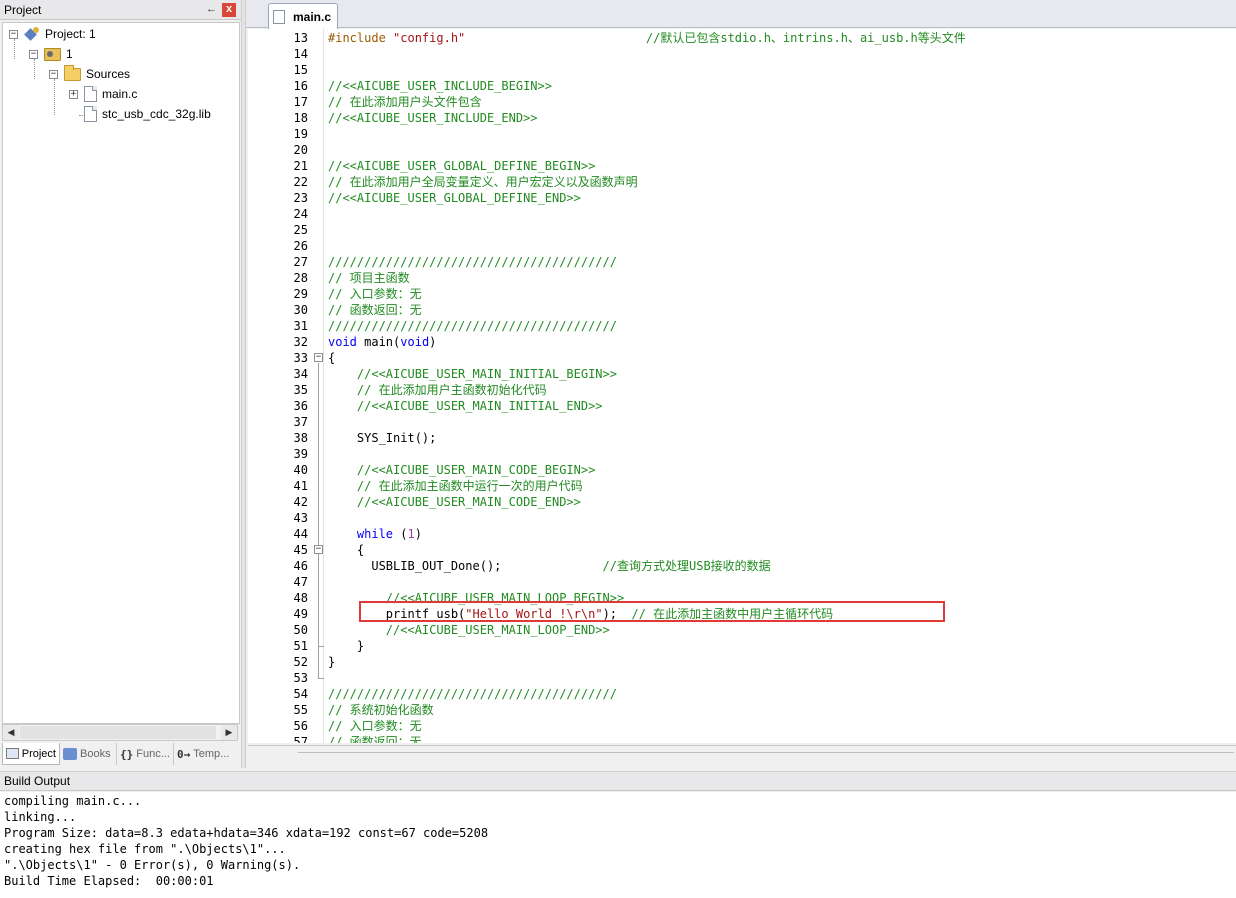 The height and width of the screenshot is (898, 1236). What do you see at coordinates (300, 726) in the screenshot?
I see `line-number: 56` at bounding box center [300, 726].